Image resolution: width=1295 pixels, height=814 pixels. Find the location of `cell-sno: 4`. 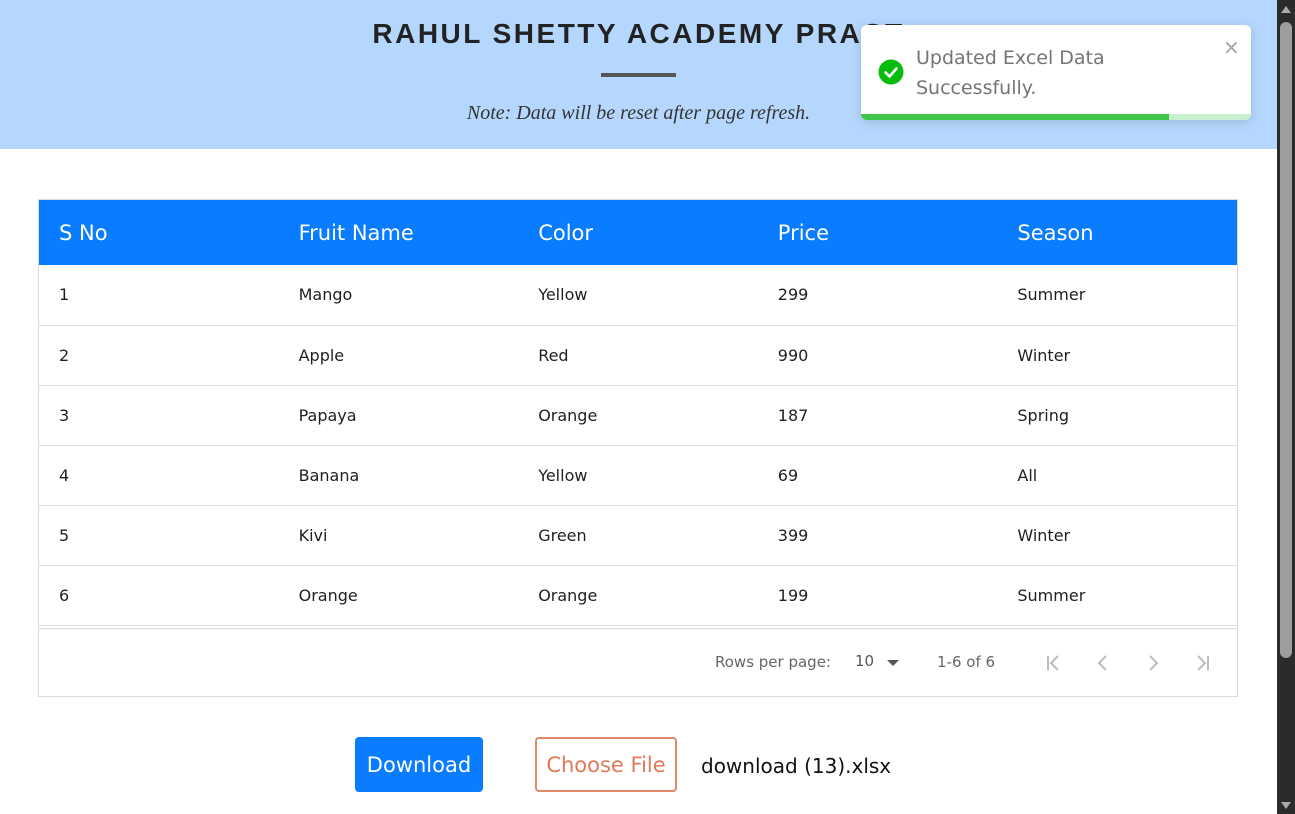

cell-sno: 4 is located at coordinates (64, 475).